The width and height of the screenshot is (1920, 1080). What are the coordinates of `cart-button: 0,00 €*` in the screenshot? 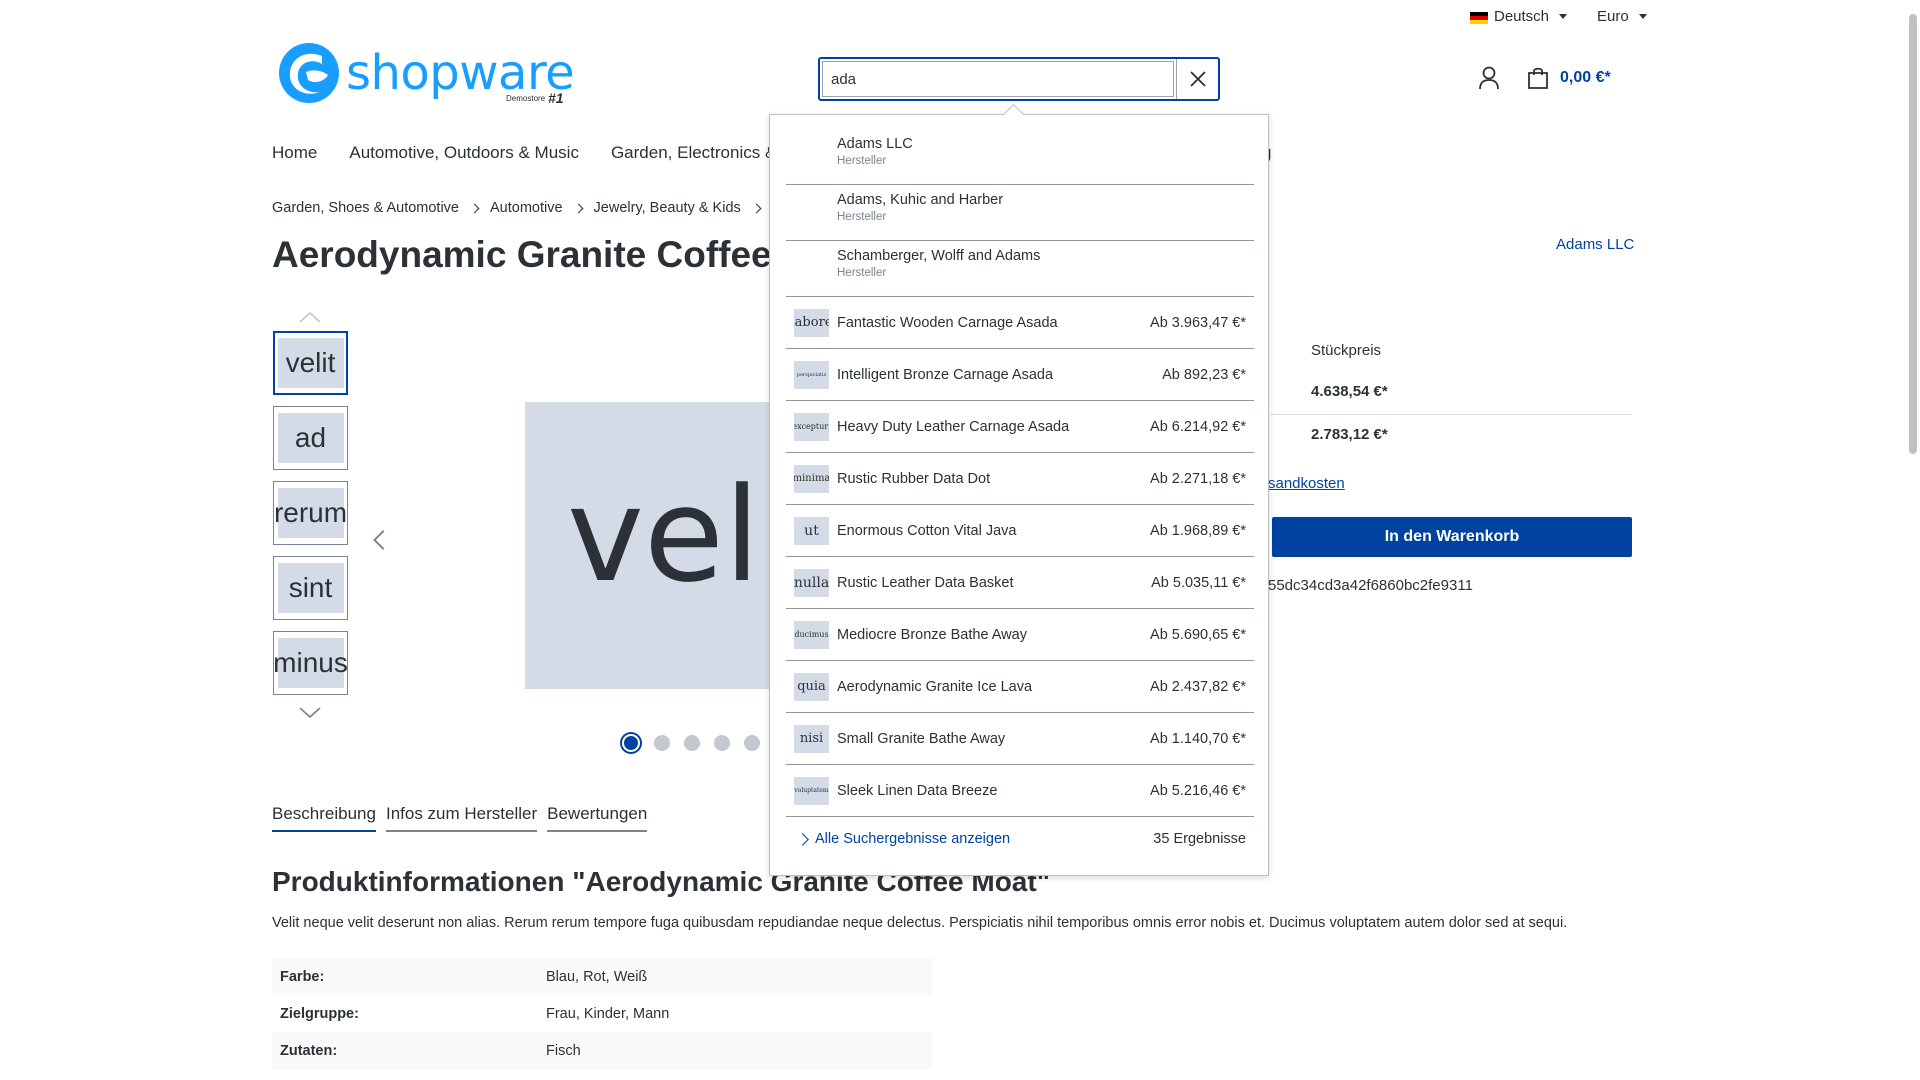 It's located at (1568, 78).